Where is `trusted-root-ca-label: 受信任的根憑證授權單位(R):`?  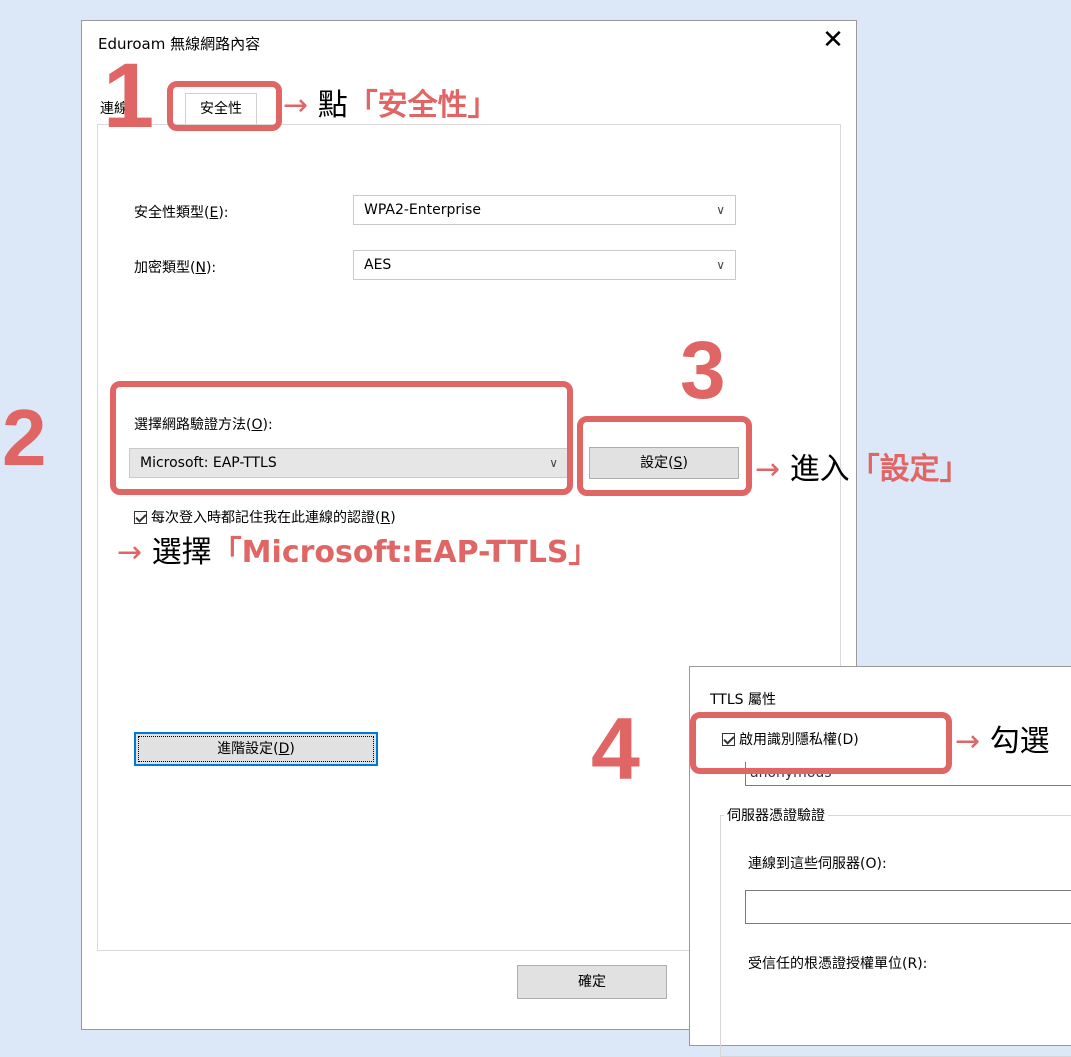
trusted-root-ca-label: 受信任的根憑證授權單位(R): is located at coordinates (838, 964).